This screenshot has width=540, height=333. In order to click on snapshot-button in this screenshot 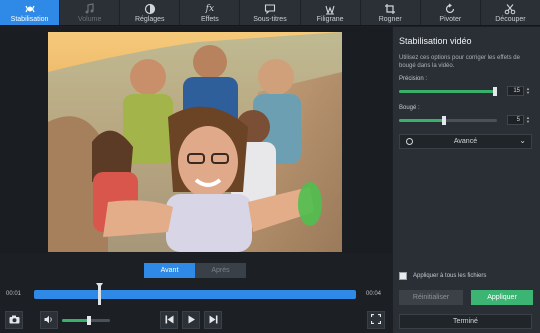, I will do `click(14, 320)`.